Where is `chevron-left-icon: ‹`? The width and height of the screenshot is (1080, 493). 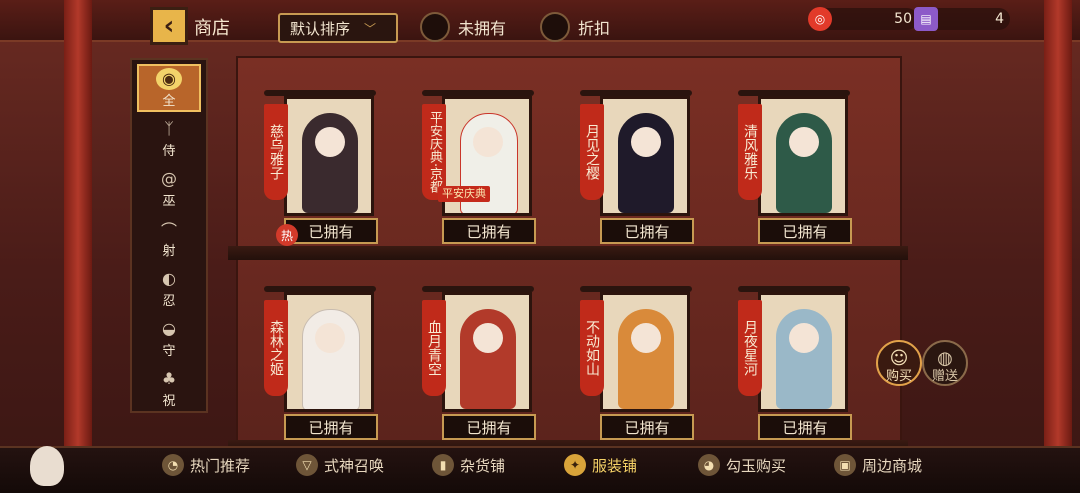
chevron-left-icon: ‹ is located at coordinates (169, 26).